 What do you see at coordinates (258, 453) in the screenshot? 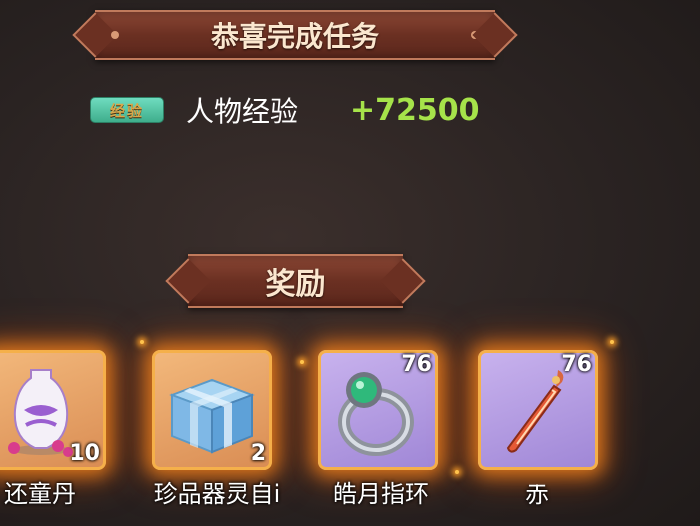
I see `item-count: 2` at bounding box center [258, 453].